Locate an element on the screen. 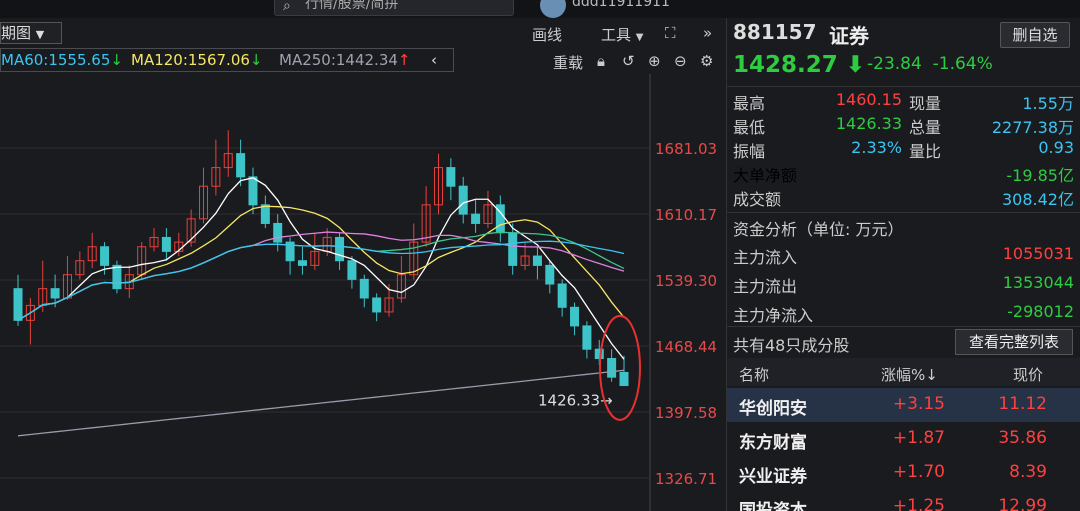  fund-label: 主力流出 is located at coordinates (765, 286).